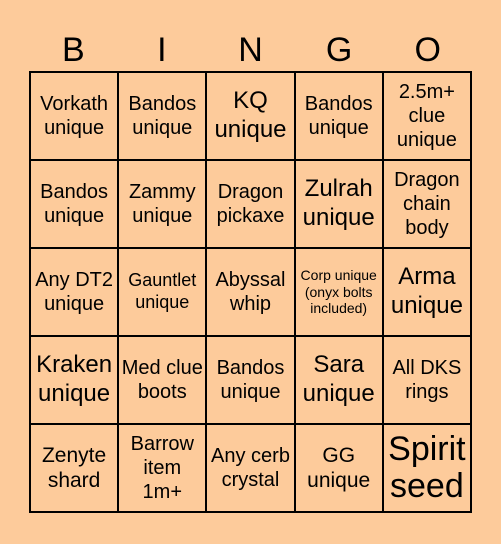 The width and height of the screenshot is (501, 544). Describe the element at coordinates (426, 204) in the screenshot. I see `bingo-cell: Dragon chain body` at that location.